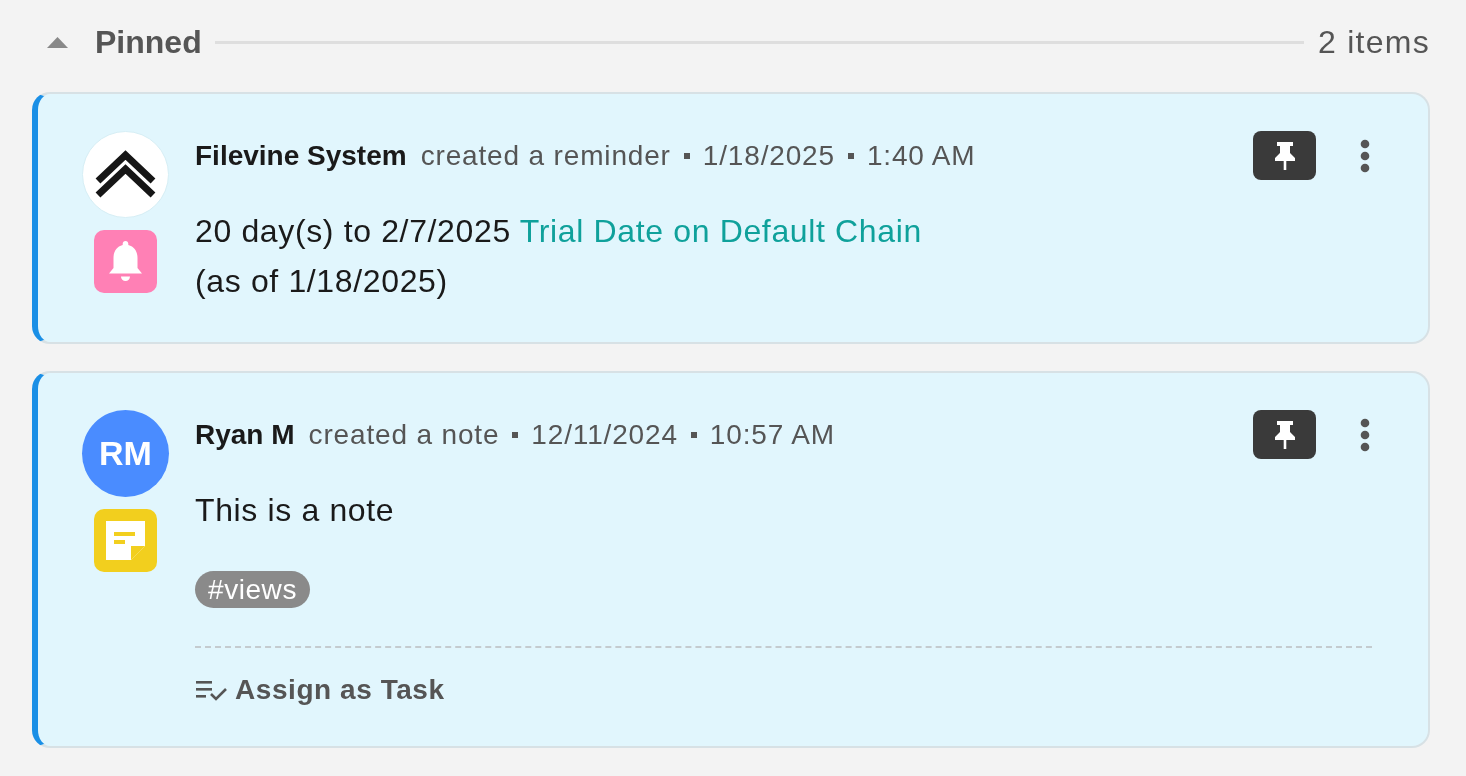 This screenshot has height=776, width=1466. I want to click on chevron-logo-icon, so click(125, 174).